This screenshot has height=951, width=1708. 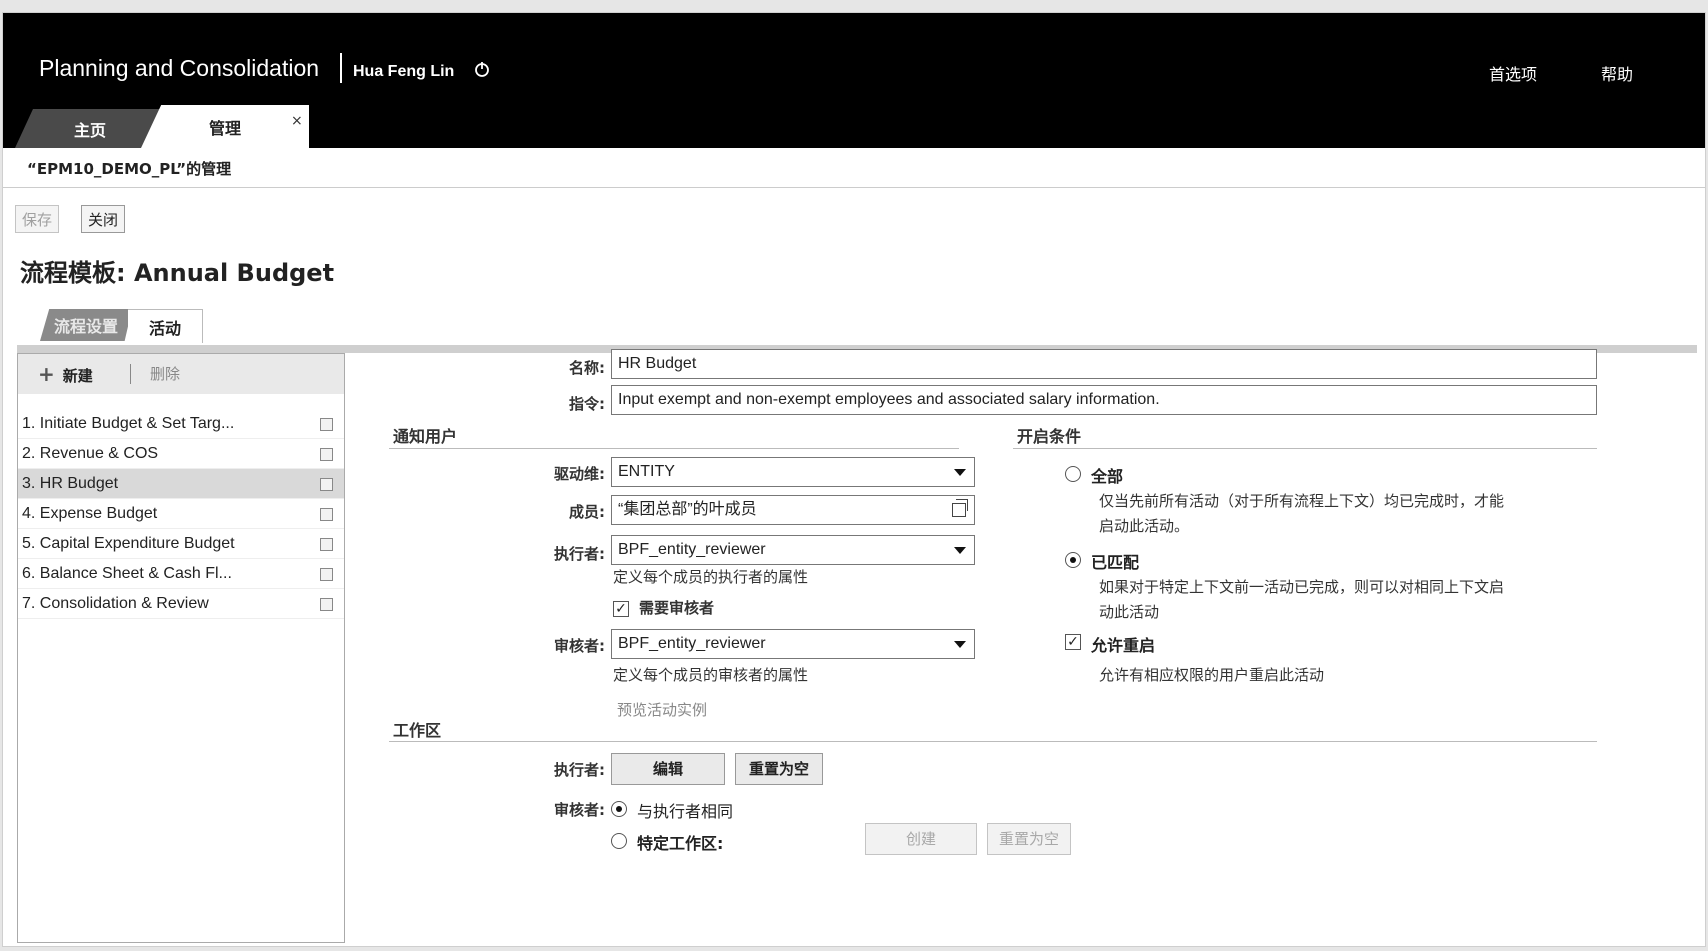 What do you see at coordinates (181, 514) in the screenshot?
I see `activity-item: 4. Expense Budget` at bounding box center [181, 514].